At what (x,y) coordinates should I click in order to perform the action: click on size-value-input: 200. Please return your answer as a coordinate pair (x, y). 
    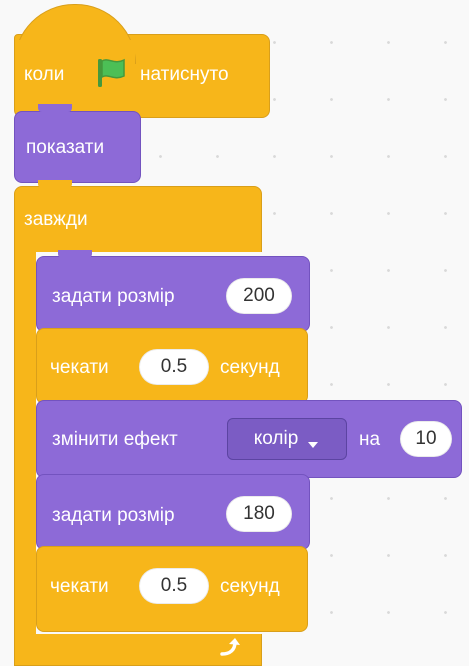
    Looking at the image, I should click on (259, 296).